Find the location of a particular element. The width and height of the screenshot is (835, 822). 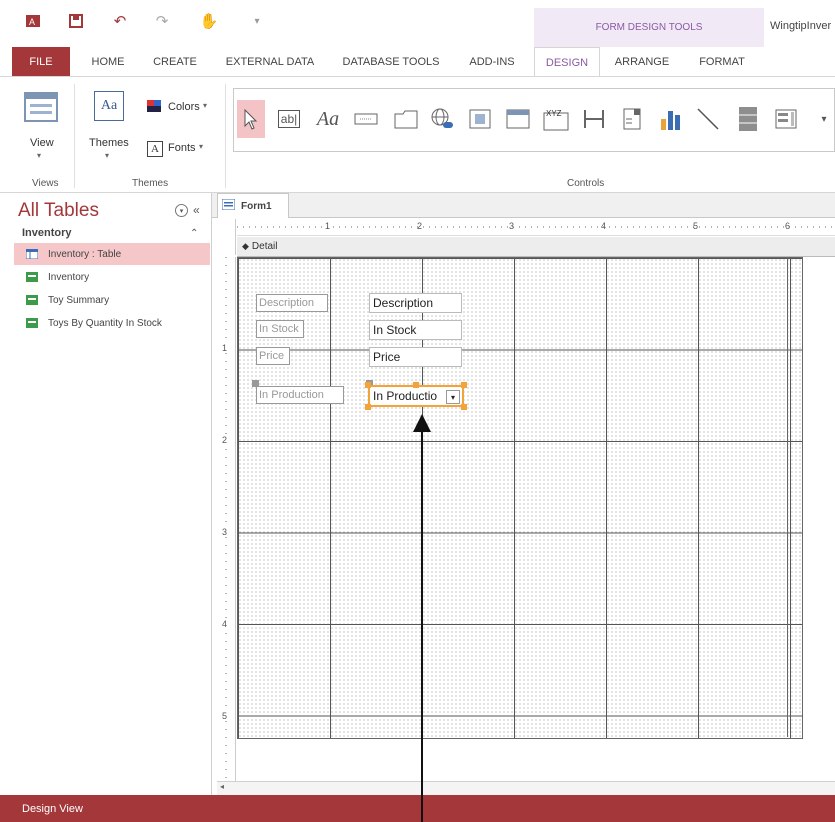

colors-button: Colors is located at coordinates (184, 107).